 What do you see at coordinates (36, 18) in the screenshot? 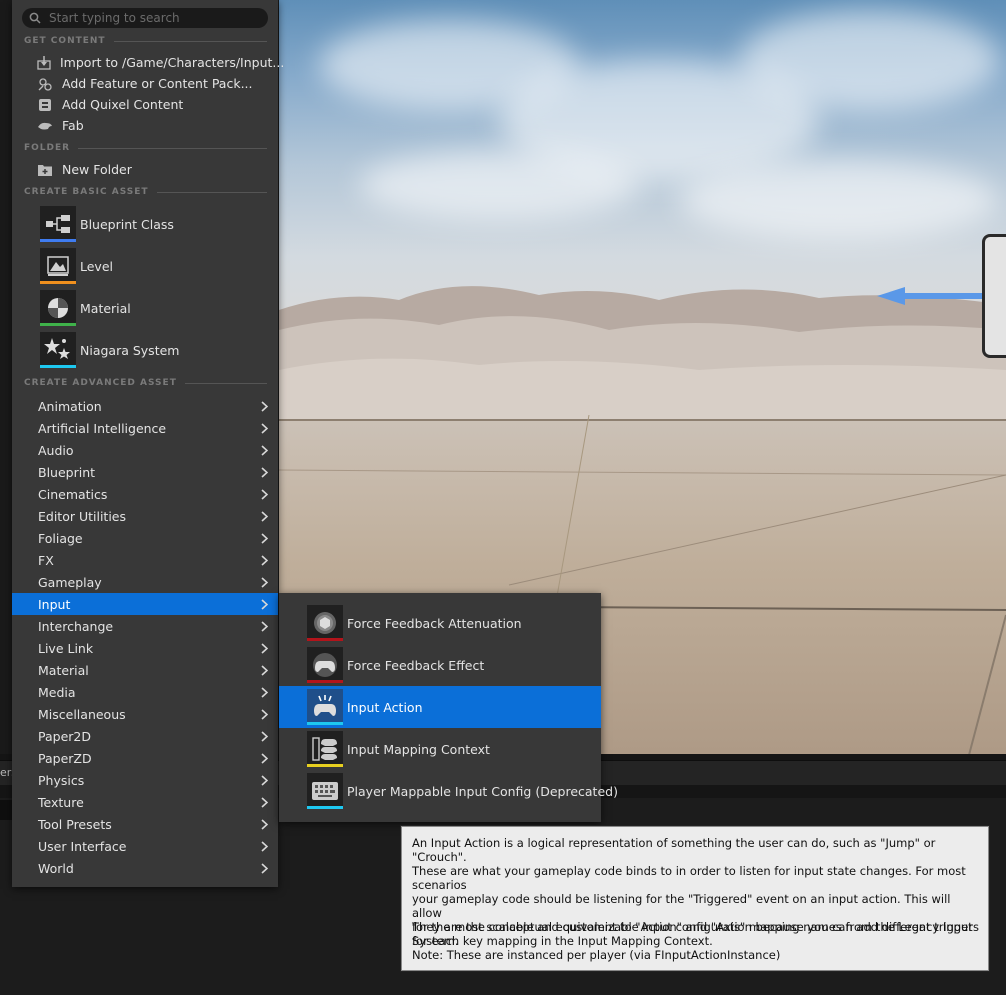
I see `search-icon` at bounding box center [36, 18].